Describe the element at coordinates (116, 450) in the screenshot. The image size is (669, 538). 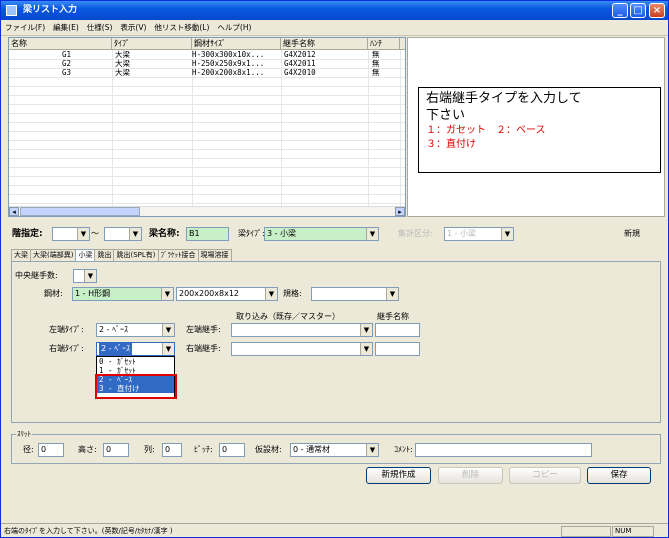
I see `height-input: 0` at that location.